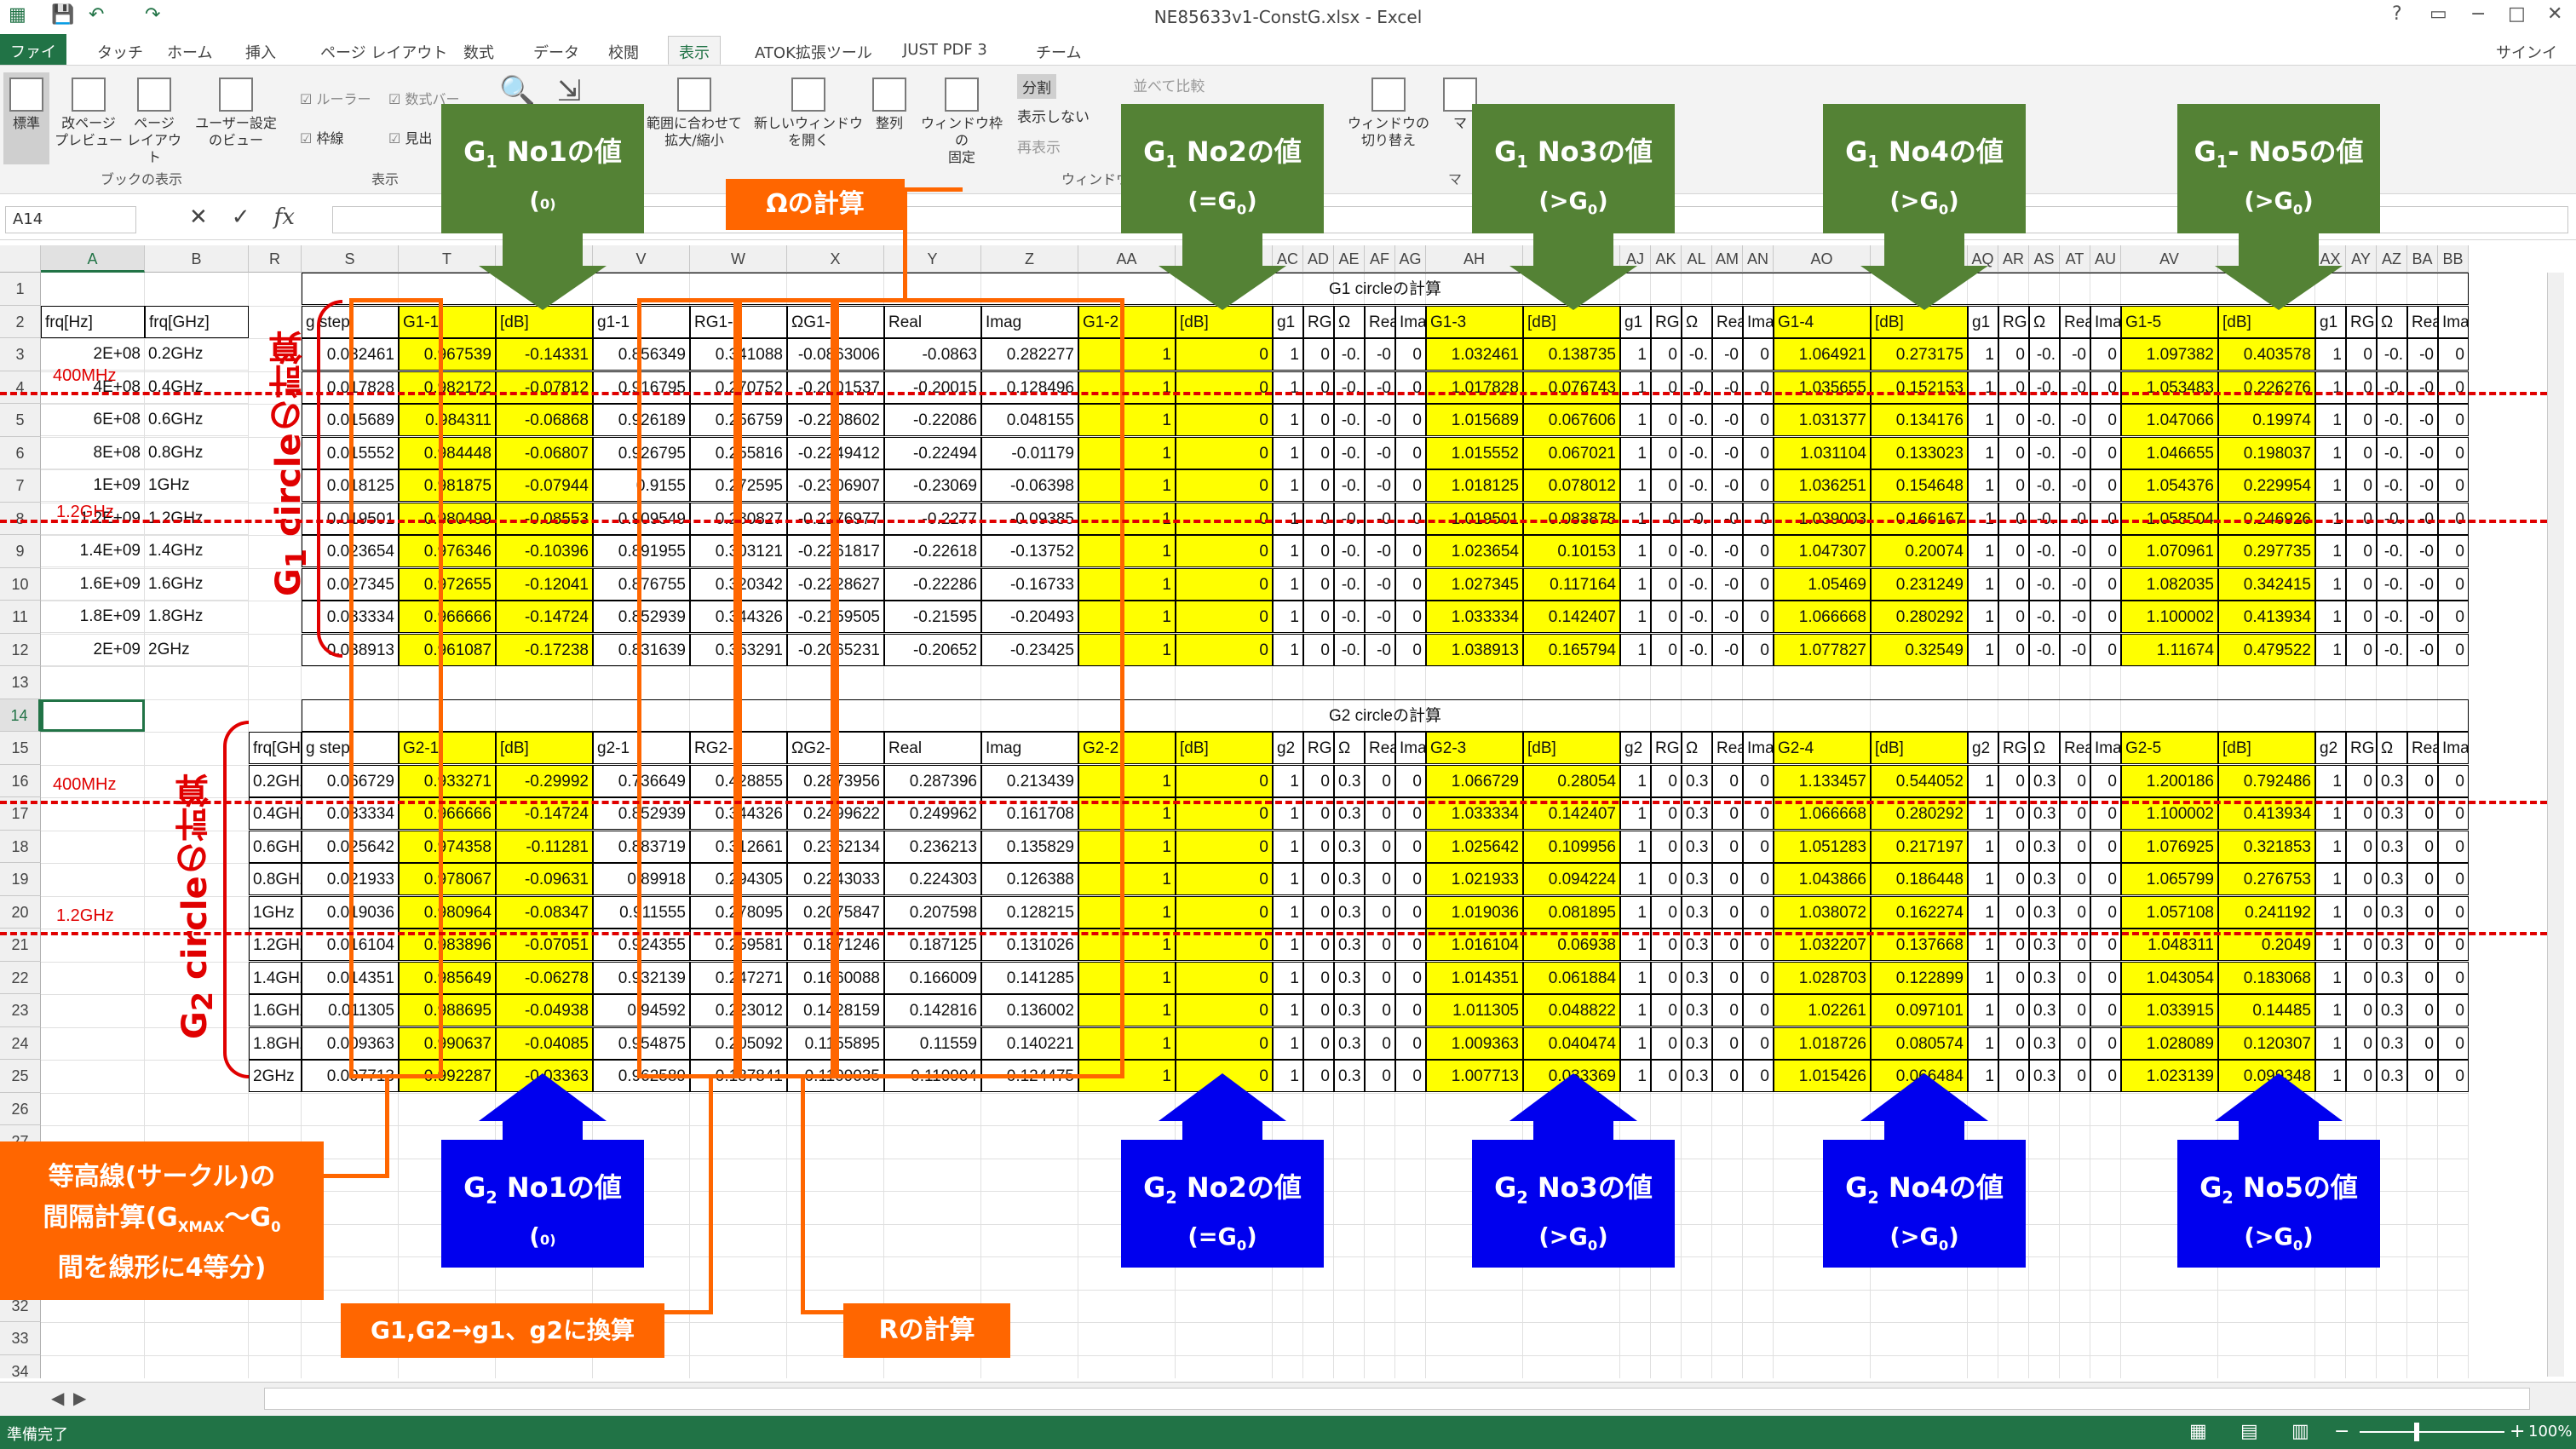 Image resolution: width=2576 pixels, height=1449 pixels. Describe the element at coordinates (275, 879) in the screenshot. I see `data-cell: 0.8GHz` at that location.